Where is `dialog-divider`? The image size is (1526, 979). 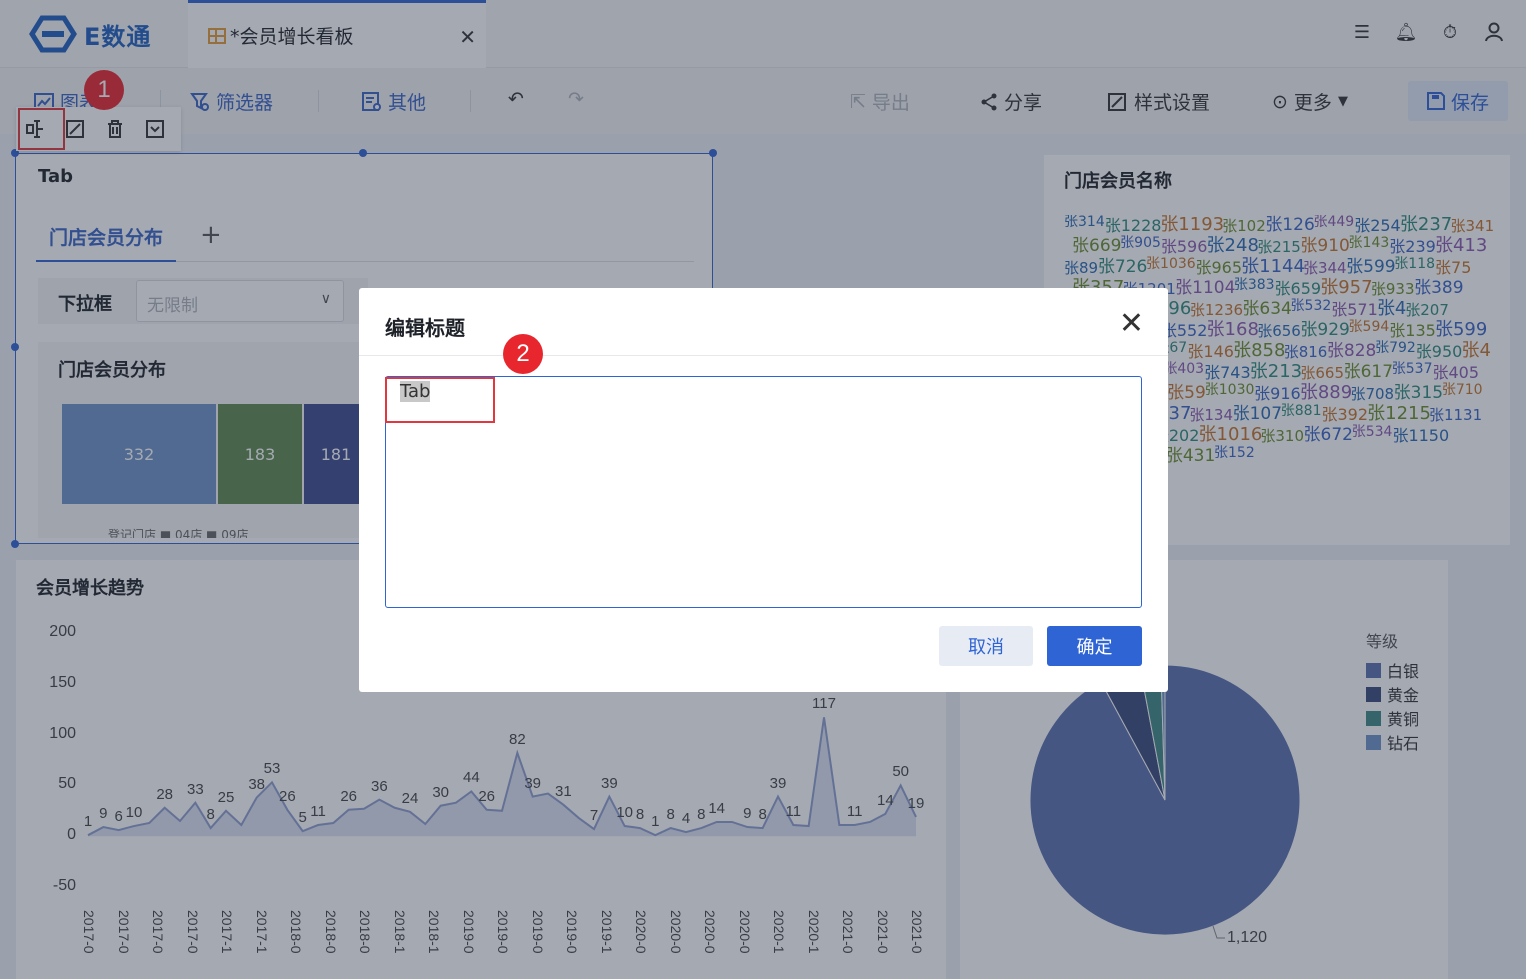
dialog-divider is located at coordinates (763, 355).